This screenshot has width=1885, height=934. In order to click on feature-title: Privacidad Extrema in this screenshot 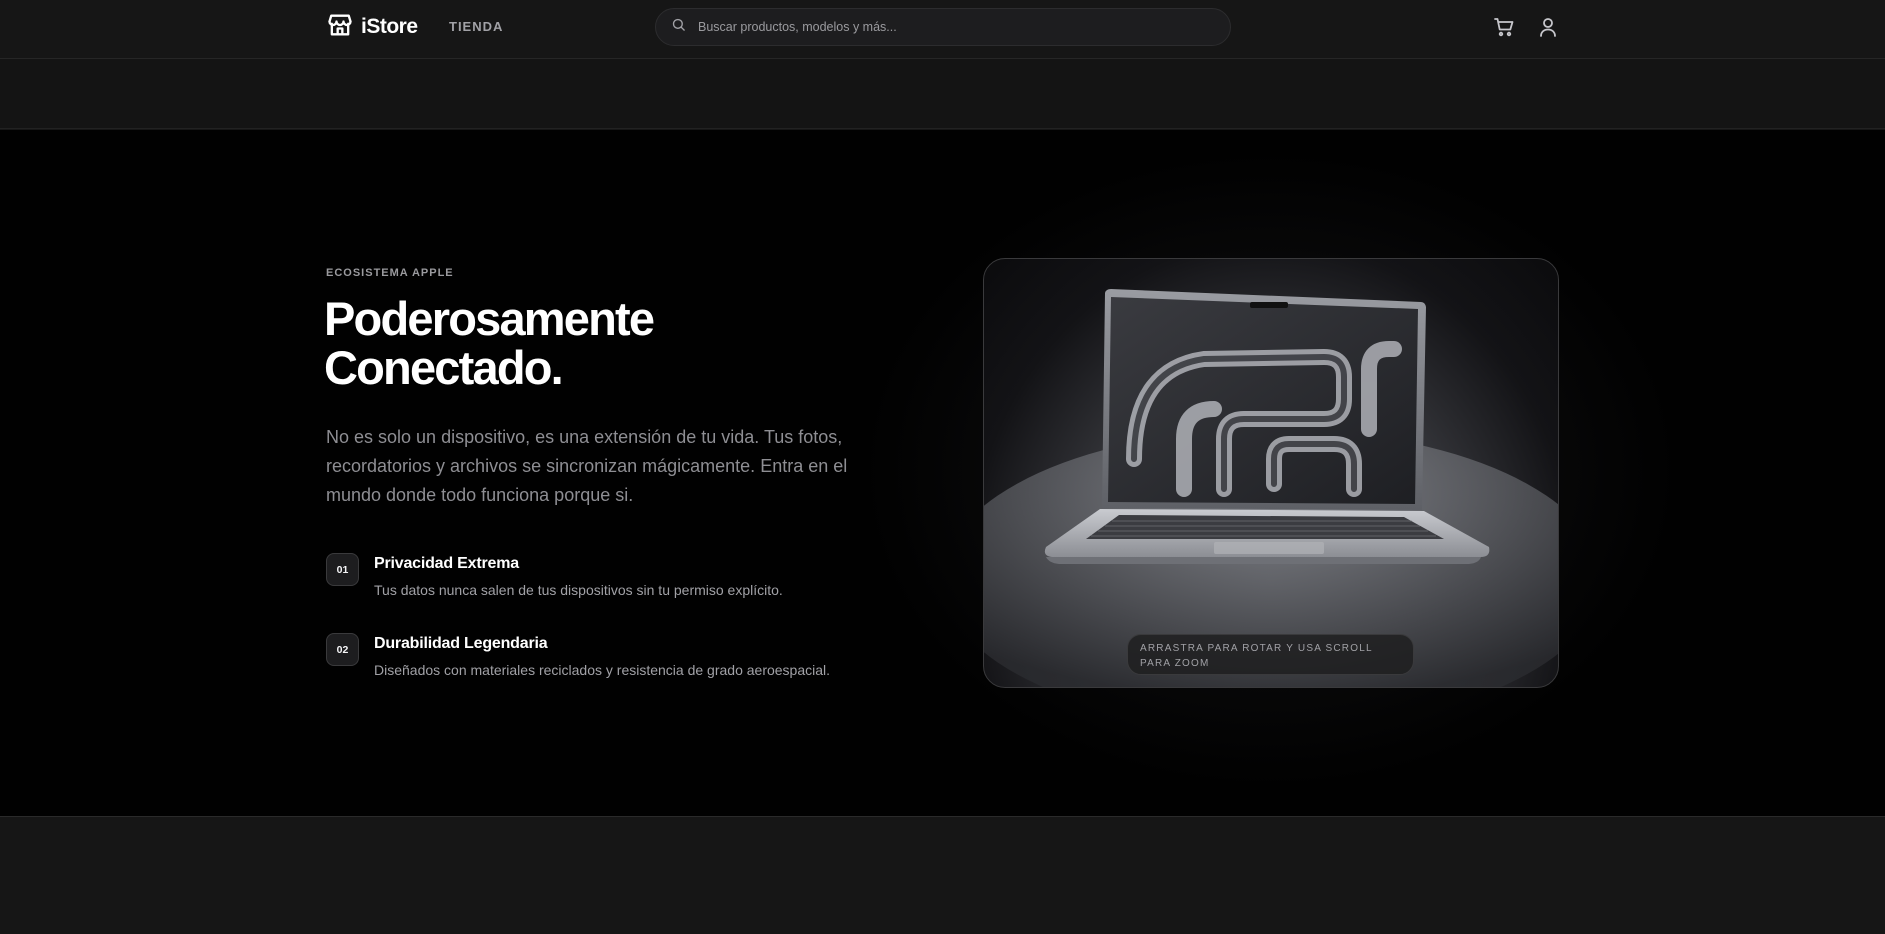, I will do `click(446, 563)`.